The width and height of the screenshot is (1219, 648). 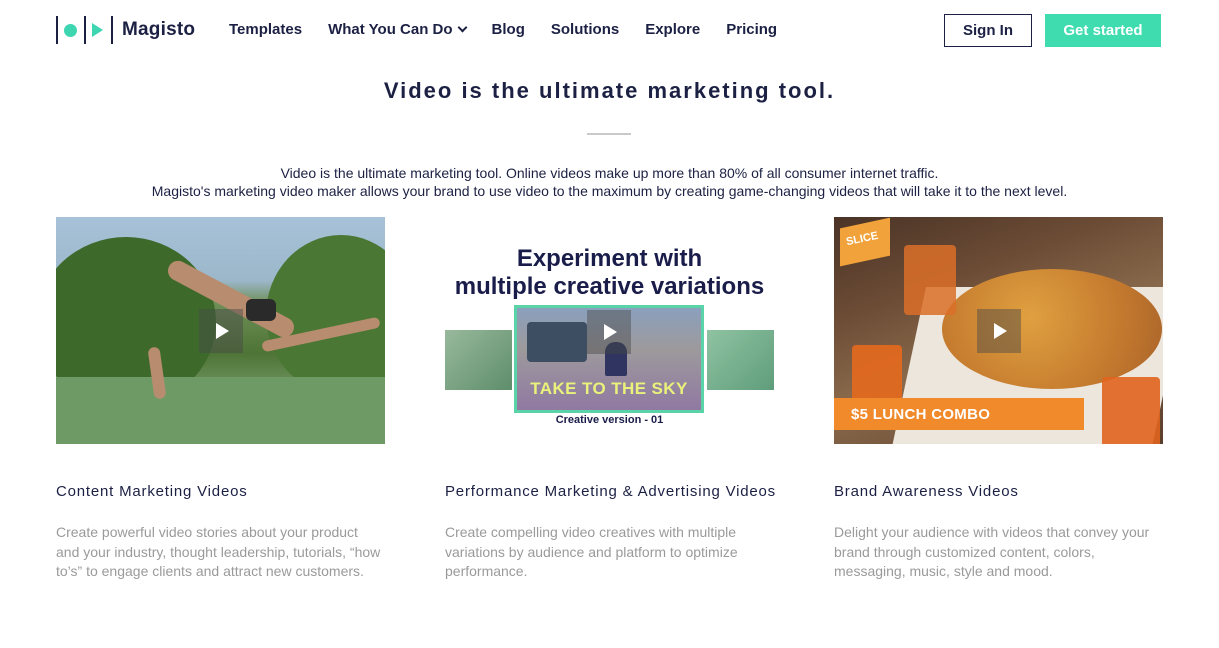 I want to click on card-title: Content Marketing Videos, so click(x=152, y=491).